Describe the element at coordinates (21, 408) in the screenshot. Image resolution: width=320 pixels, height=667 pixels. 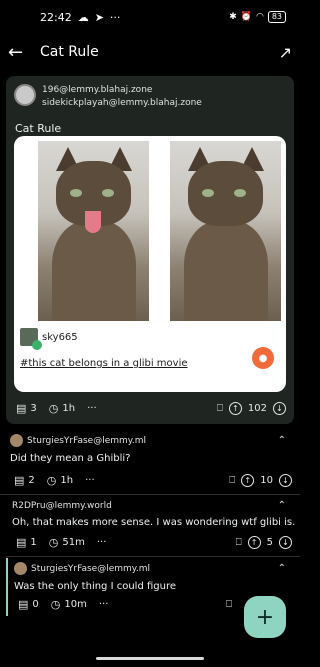
I see `comment-icon: ▤` at that location.